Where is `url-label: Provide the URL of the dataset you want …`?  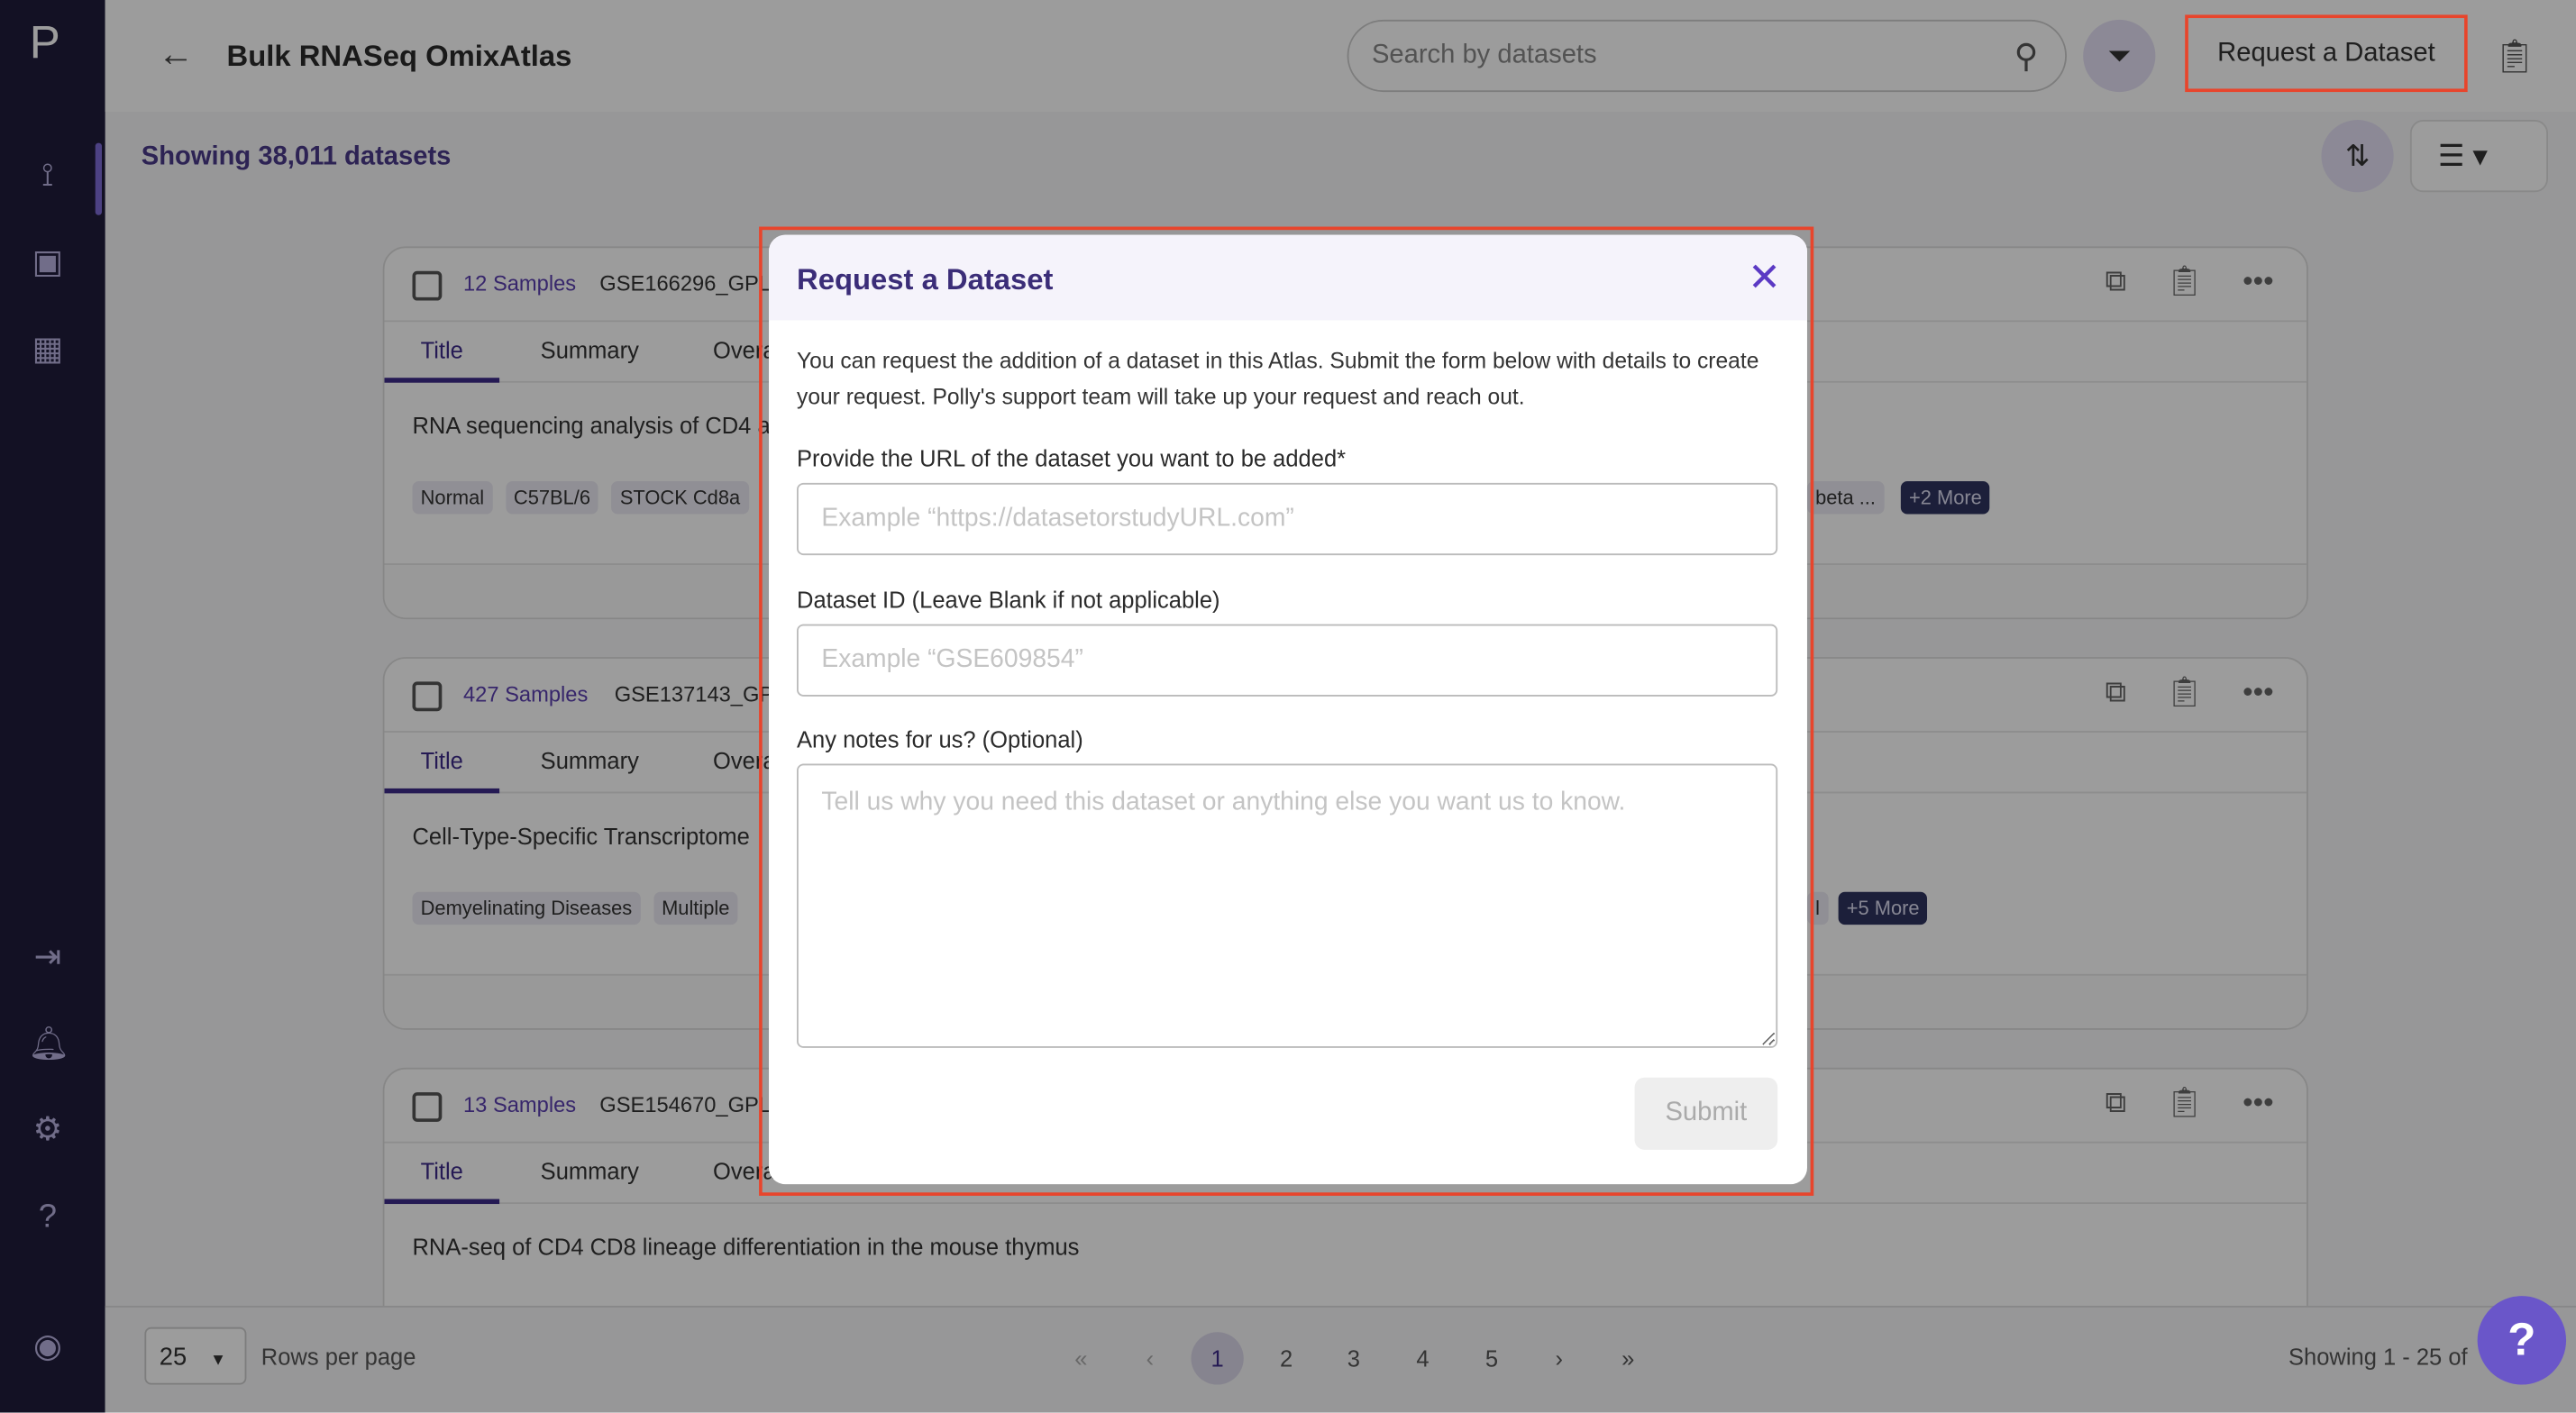
url-label: Provide the URL of the dataset you want … is located at coordinates (1072, 458).